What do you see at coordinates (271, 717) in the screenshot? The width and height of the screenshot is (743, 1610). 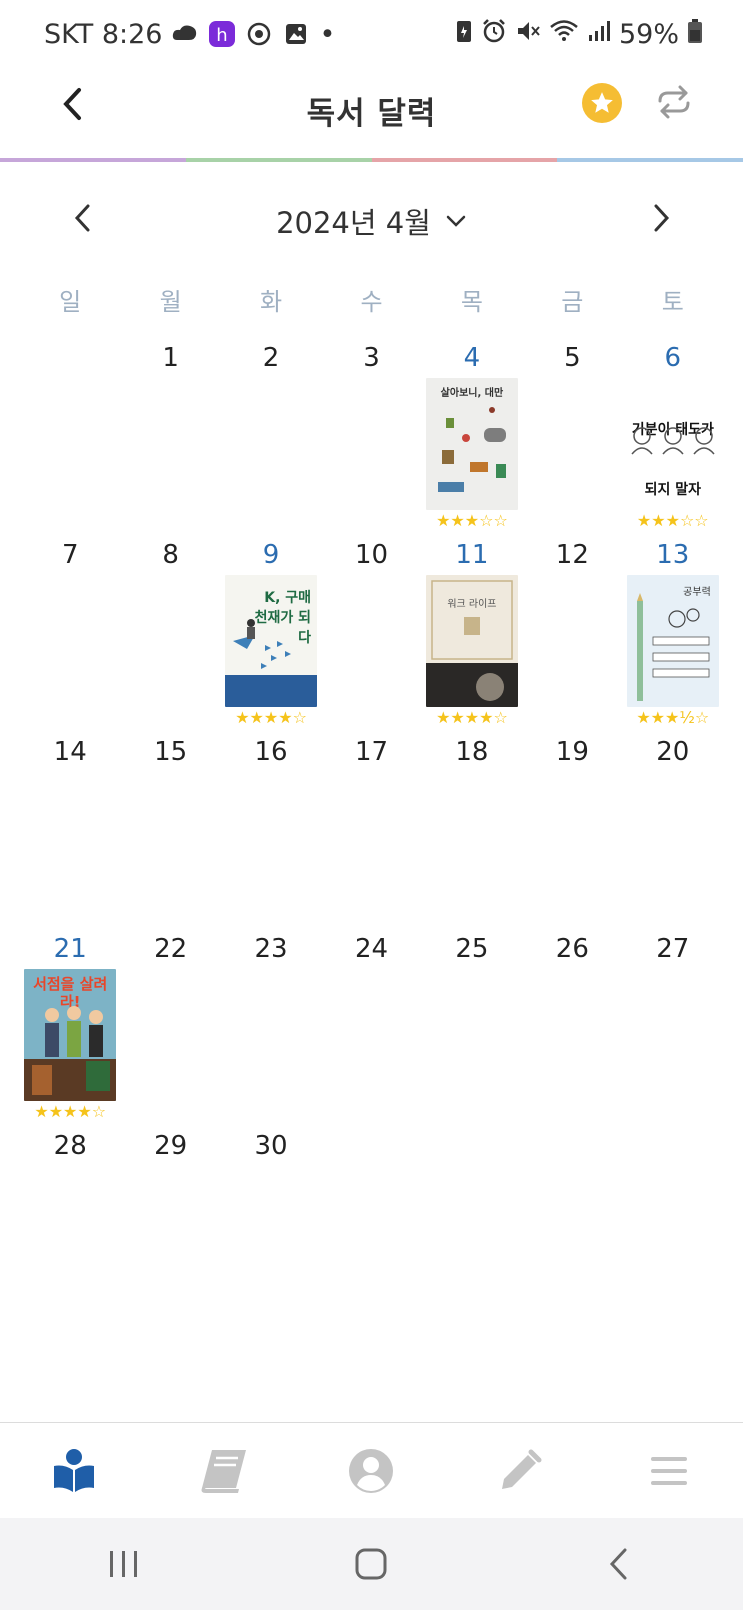 I see `star-rating: ★★★★☆` at bounding box center [271, 717].